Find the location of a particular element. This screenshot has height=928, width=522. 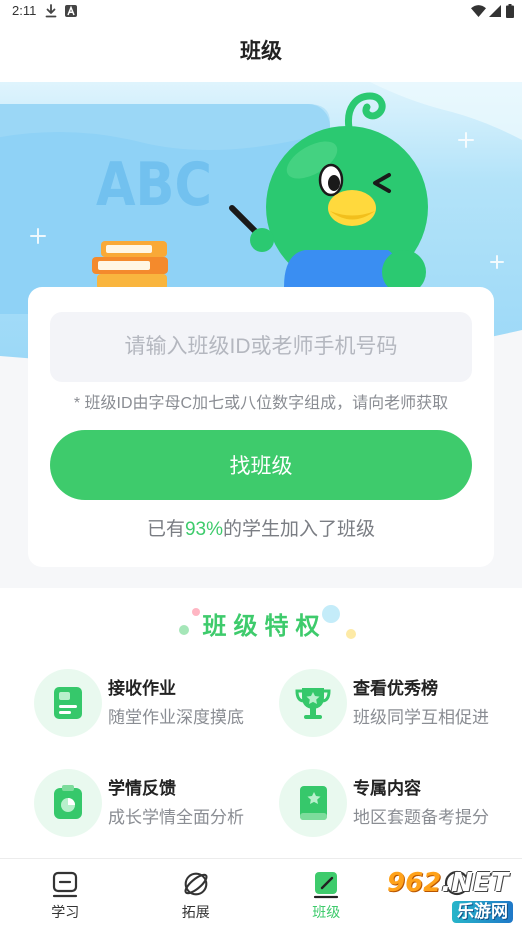

download-icon is located at coordinates (51, 11).